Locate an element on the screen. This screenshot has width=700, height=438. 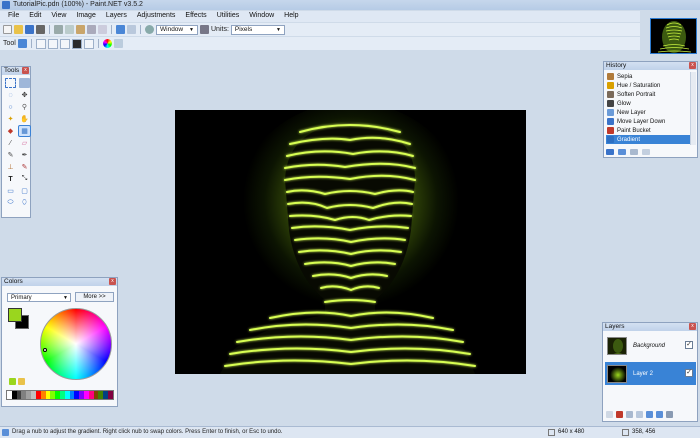
palette-swatch is located at coordinates (110, 395).